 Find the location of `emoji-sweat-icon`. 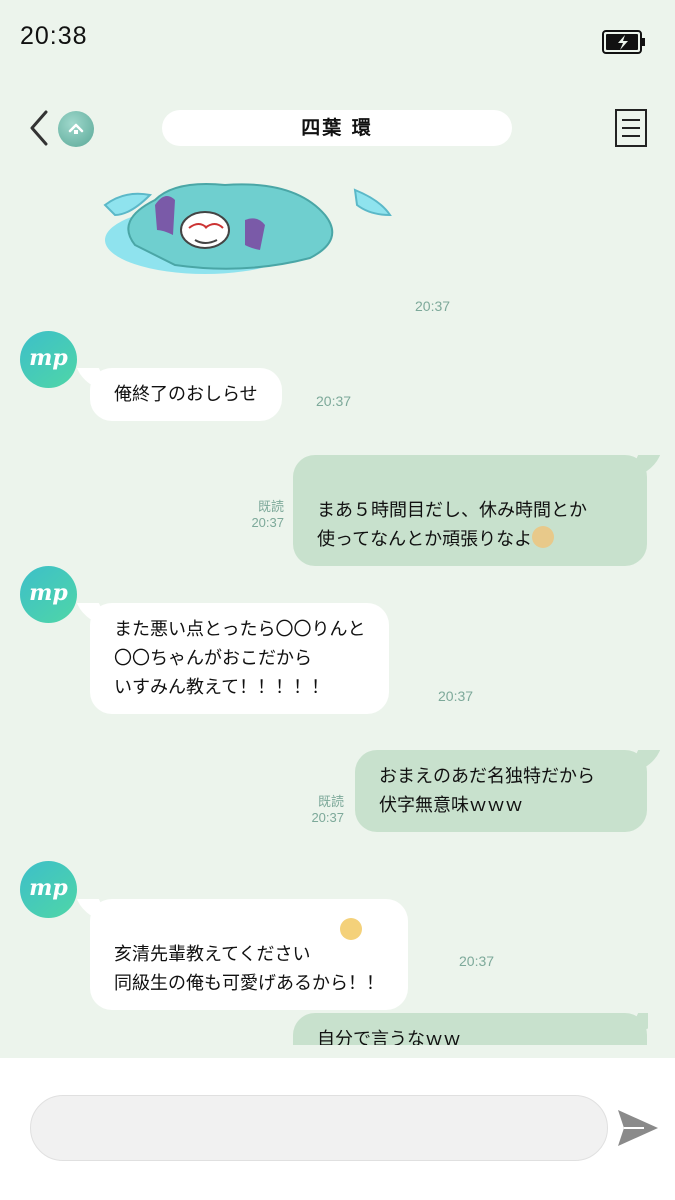

emoji-sweat-icon is located at coordinates (543, 537).